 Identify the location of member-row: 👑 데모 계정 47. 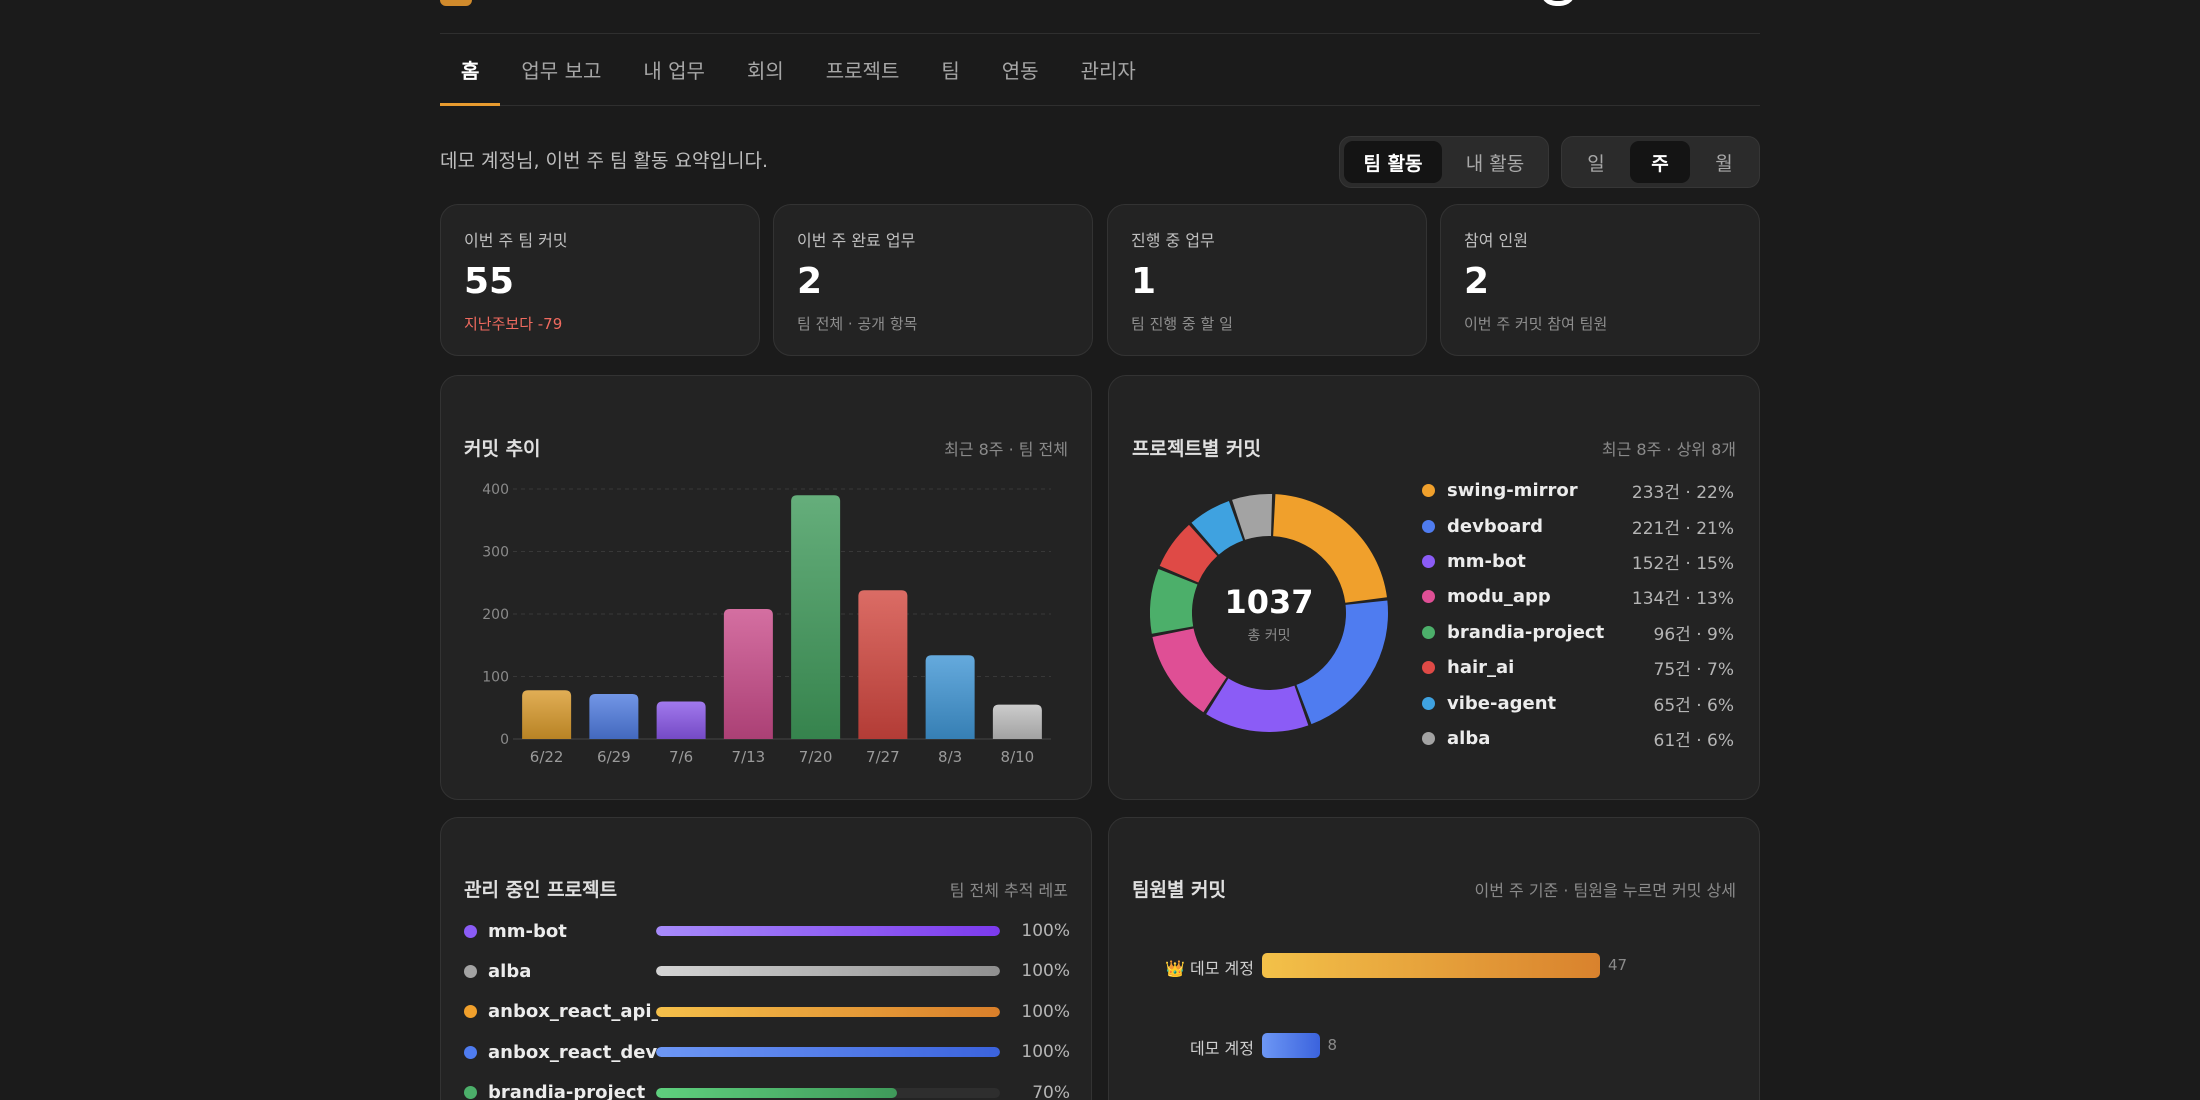
(1435, 966).